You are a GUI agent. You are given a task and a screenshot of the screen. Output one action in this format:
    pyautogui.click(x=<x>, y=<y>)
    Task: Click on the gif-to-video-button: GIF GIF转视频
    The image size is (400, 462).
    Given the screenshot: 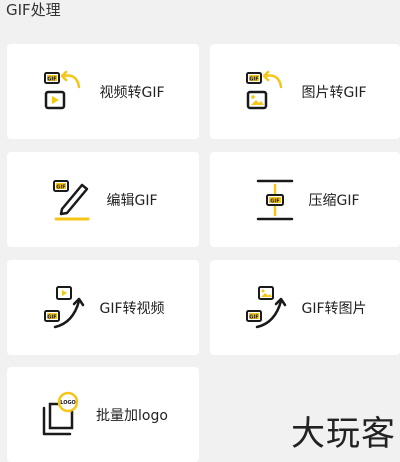 What is the action you would take?
    pyautogui.click(x=103, y=307)
    